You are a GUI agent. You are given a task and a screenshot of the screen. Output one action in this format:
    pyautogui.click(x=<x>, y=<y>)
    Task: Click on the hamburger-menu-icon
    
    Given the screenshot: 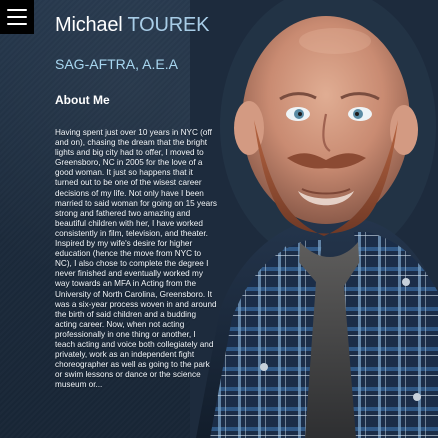 What is the action you would take?
    pyautogui.click(x=17, y=17)
    